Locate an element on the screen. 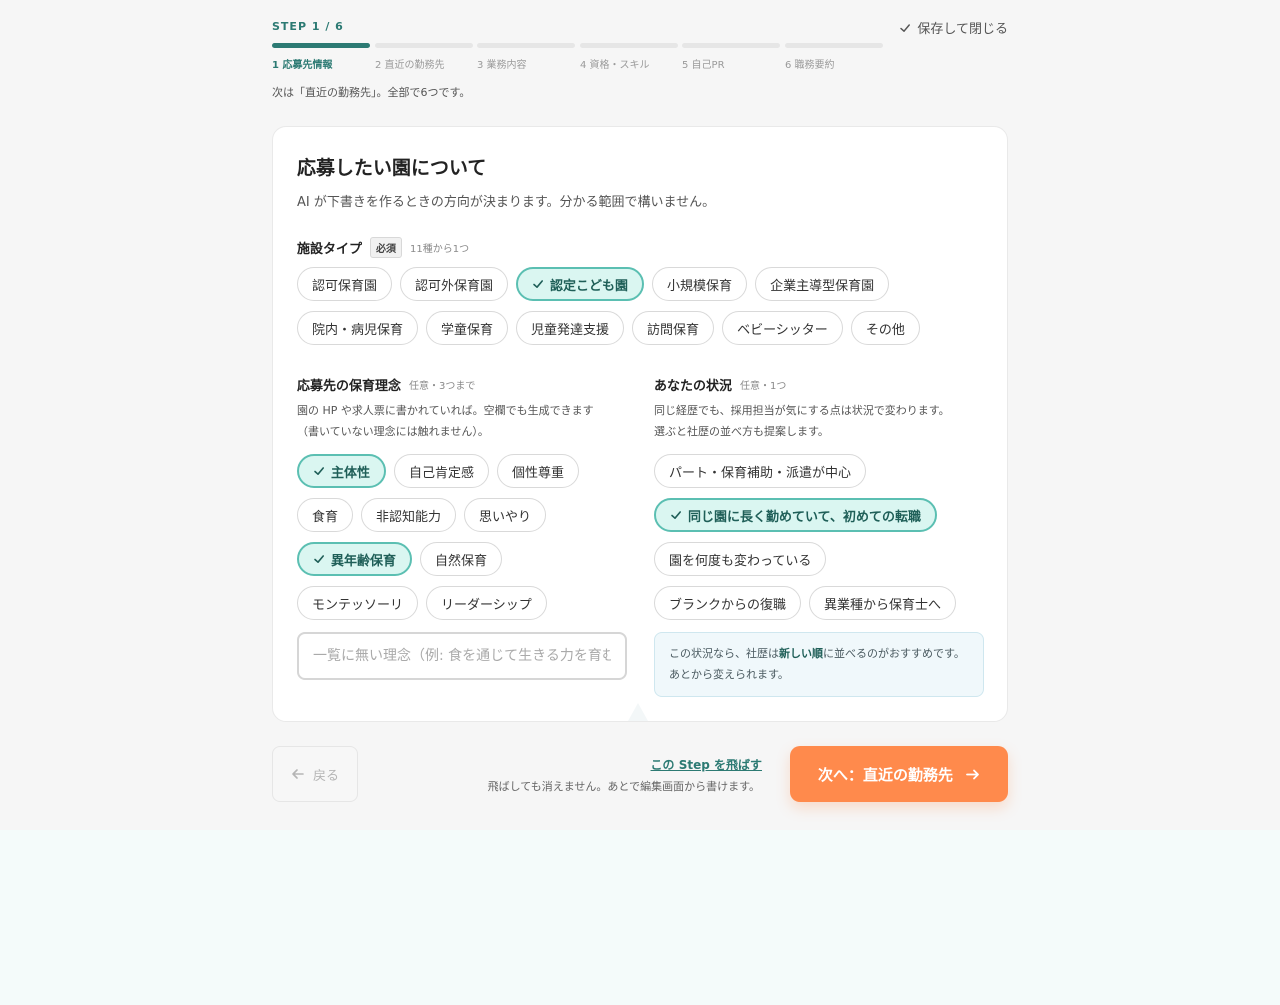 The image size is (1280, 1005). philosophy-option: リーダーシップ is located at coordinates (486, 603).